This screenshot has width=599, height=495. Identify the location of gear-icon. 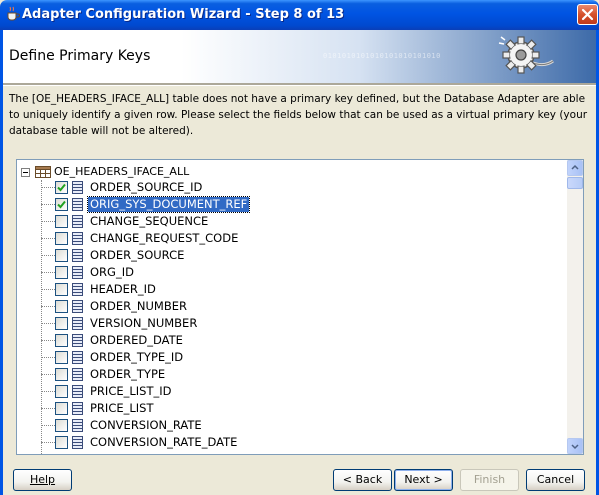
(526, 55).